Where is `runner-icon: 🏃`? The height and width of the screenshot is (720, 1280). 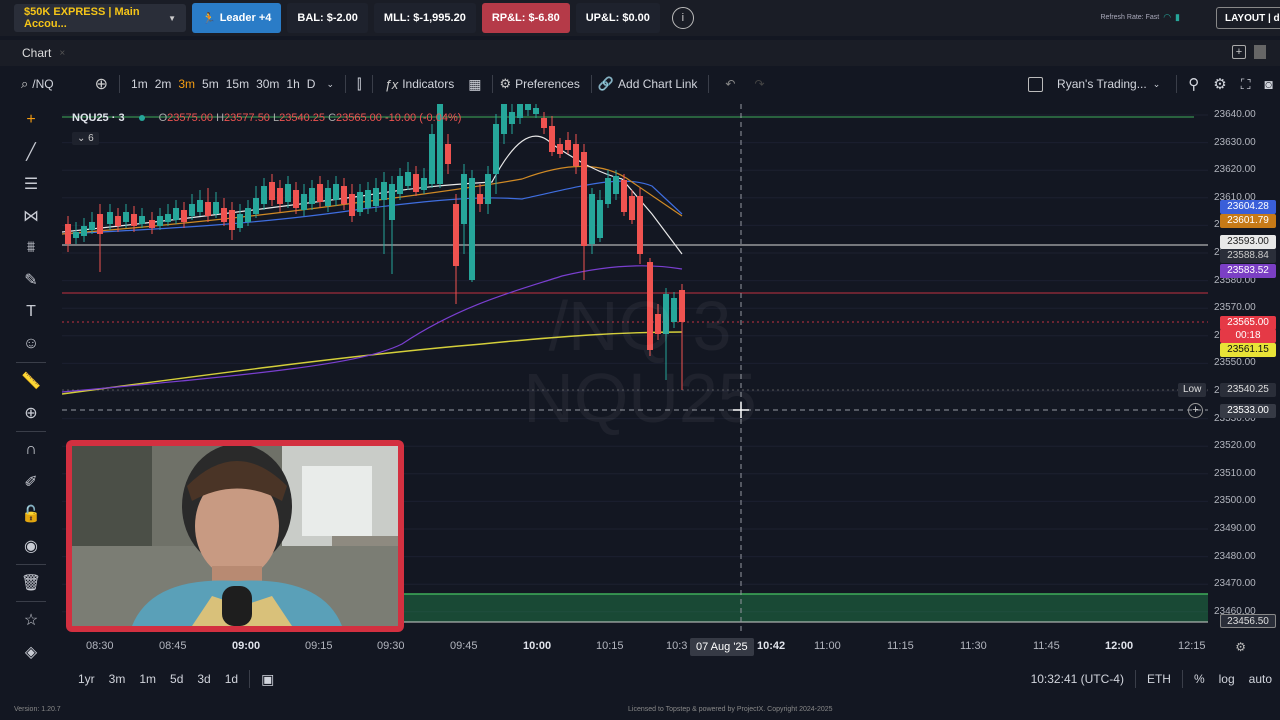
runner-icon: 🏃 is located at coordinates (209, 18).